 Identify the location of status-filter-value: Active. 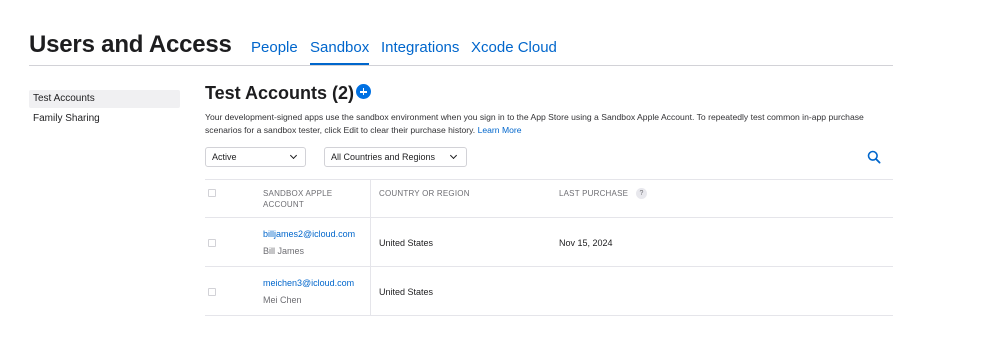
(224, 157).